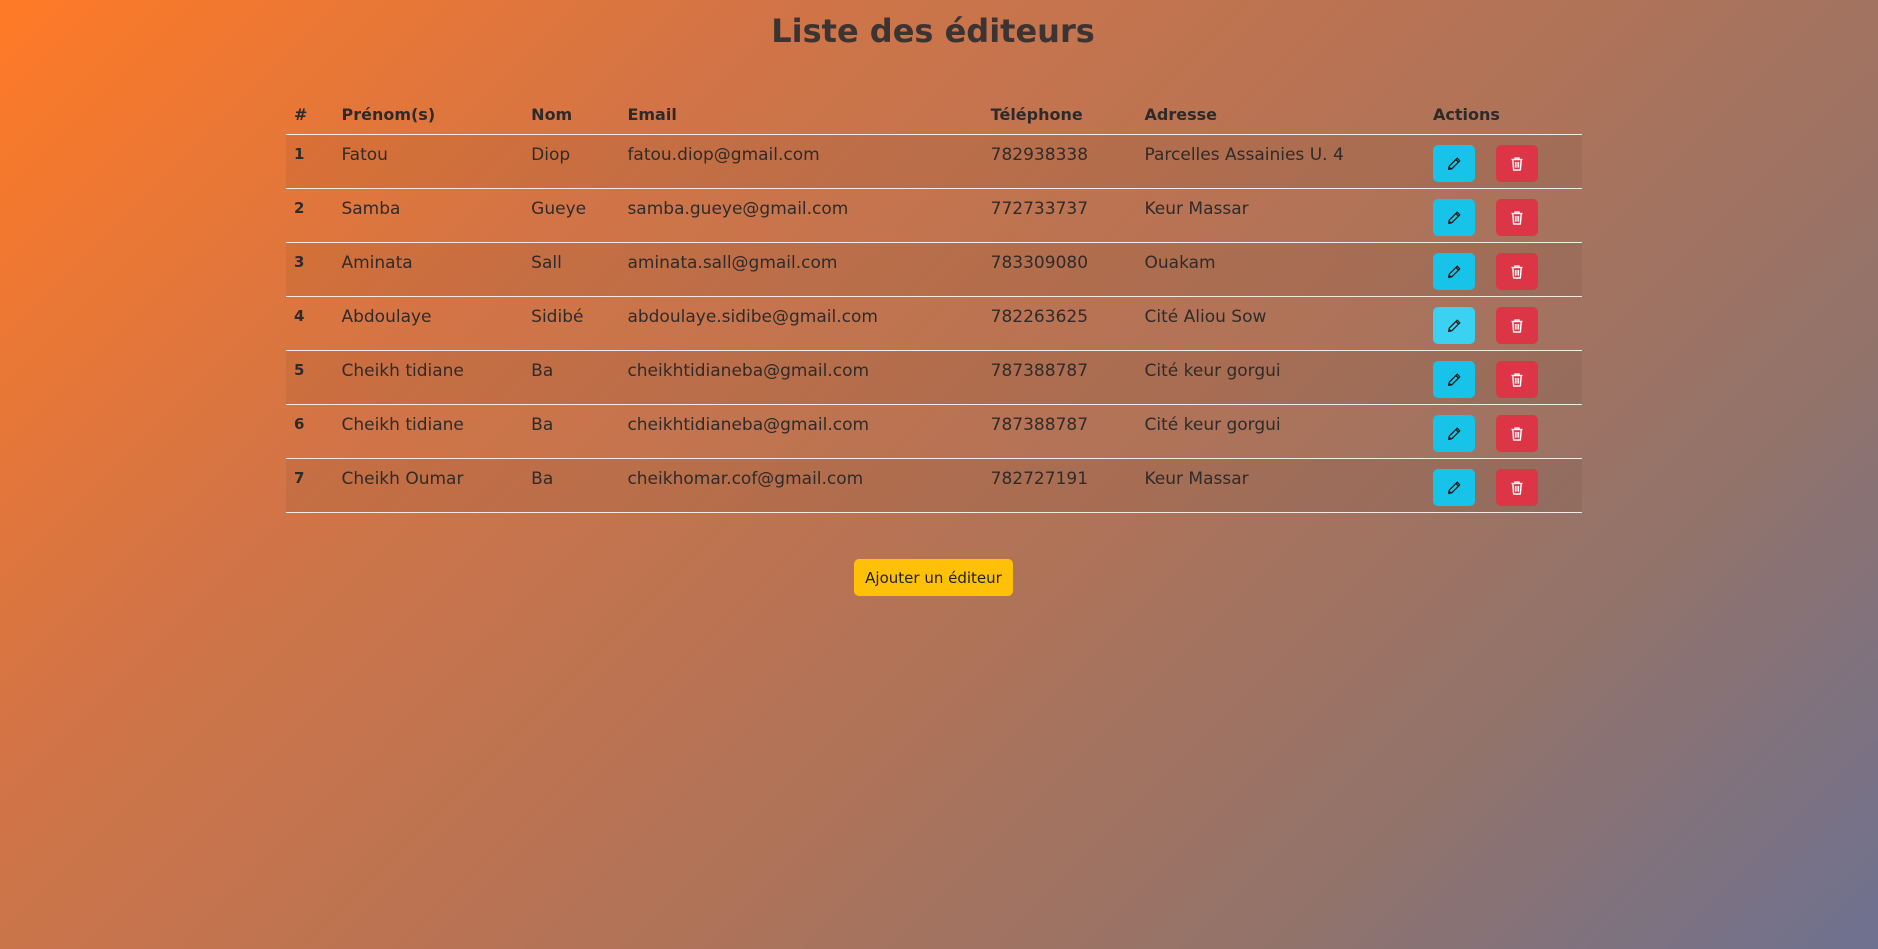  What do you see at coordinates (1280, 115) in the screenshot?
I see `header-address: Adresse` at bounding box center [1280, 115].